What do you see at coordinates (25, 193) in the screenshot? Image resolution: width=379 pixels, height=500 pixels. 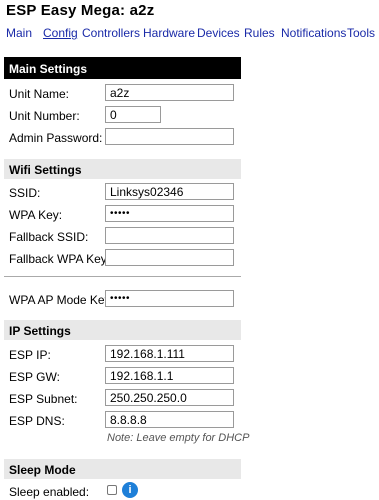 I see `ssid-label: SSID:` at bounding box center [25, 193].